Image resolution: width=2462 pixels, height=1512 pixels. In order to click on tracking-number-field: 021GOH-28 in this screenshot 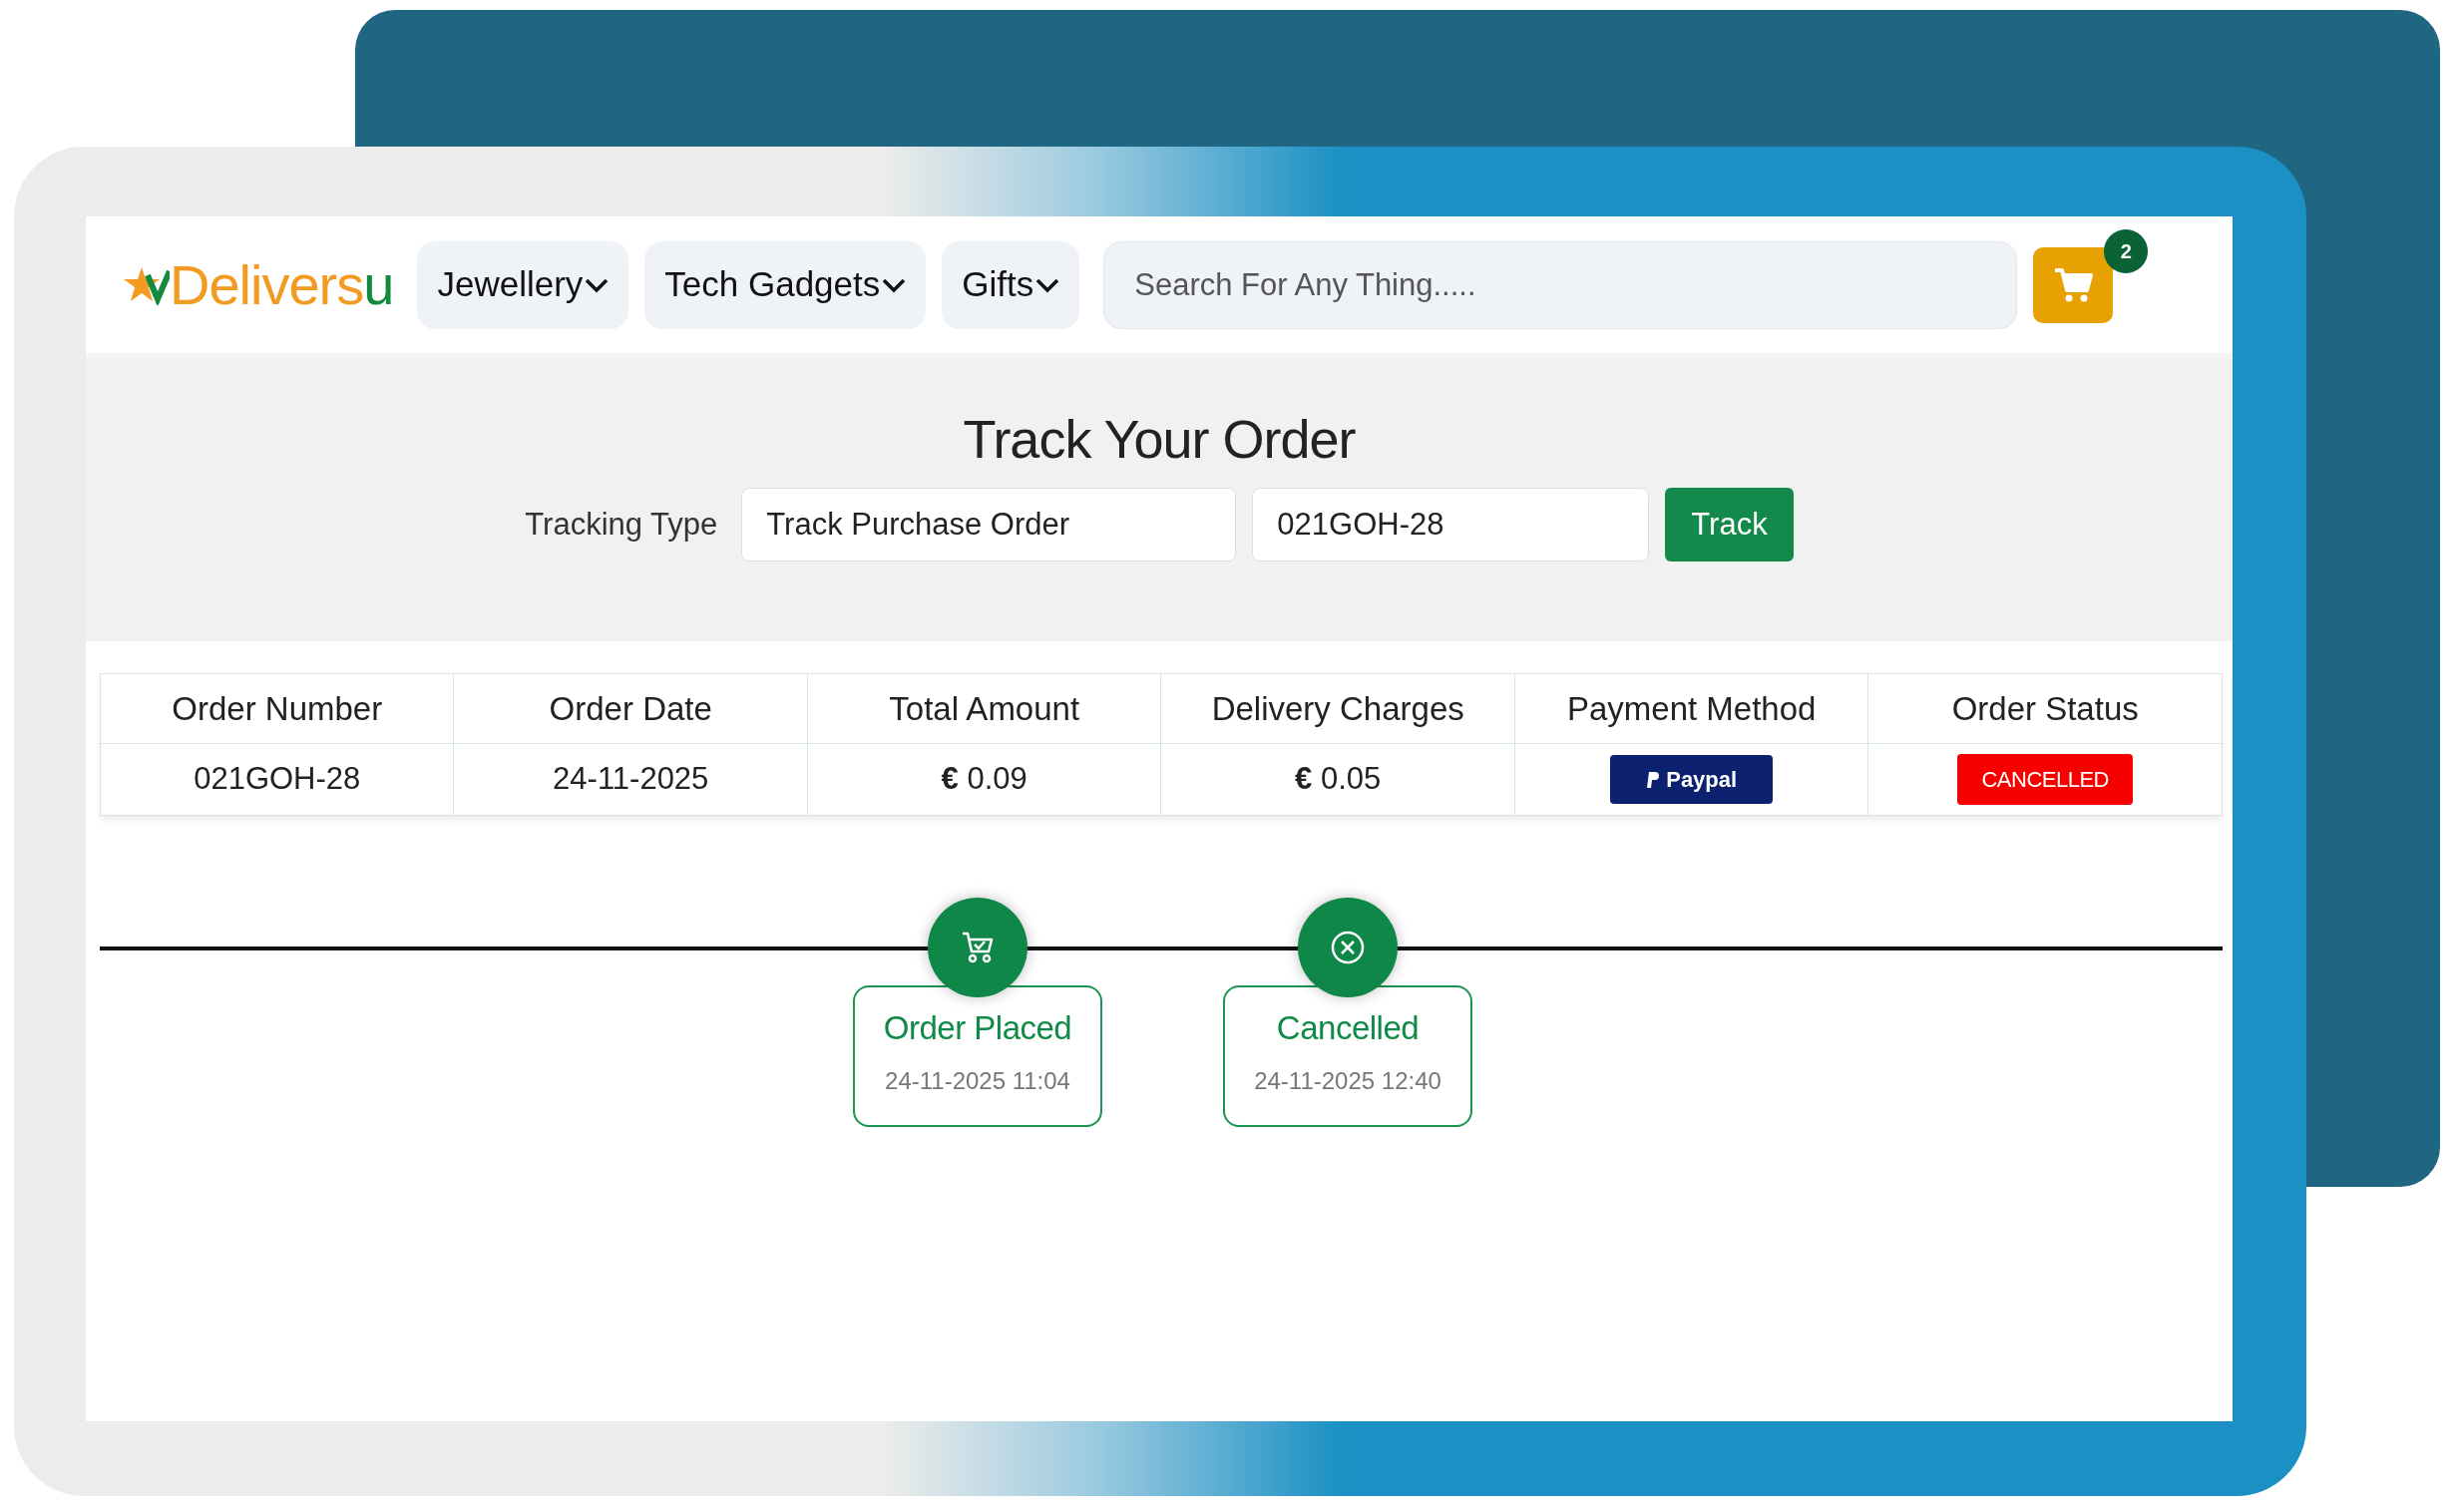, I will do `click(1451, 524)`.